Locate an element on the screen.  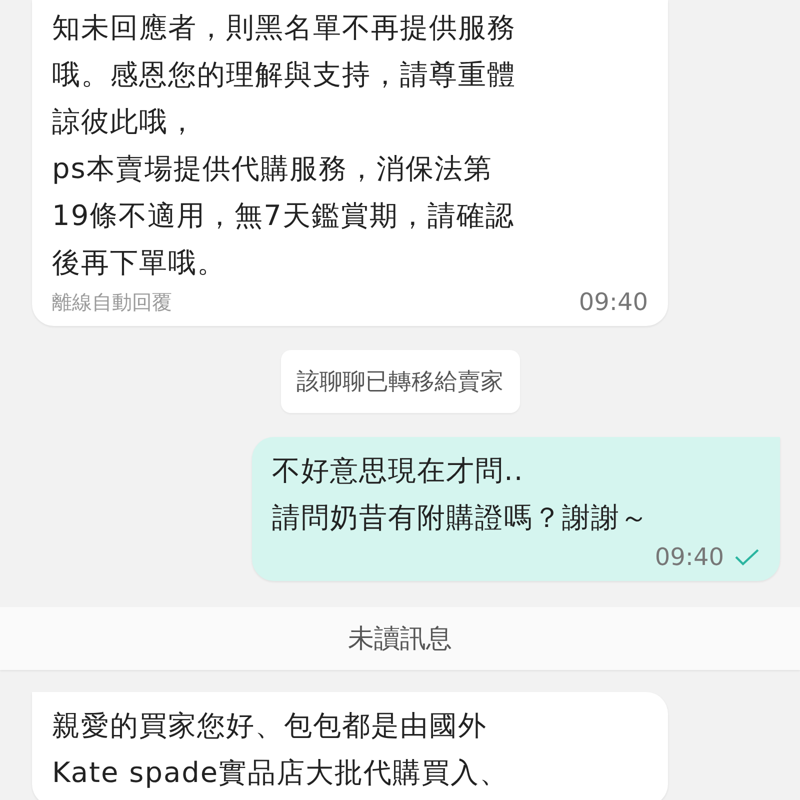
auto-reply-label: 離線自動回覆 is located at coordinates (112, 302).